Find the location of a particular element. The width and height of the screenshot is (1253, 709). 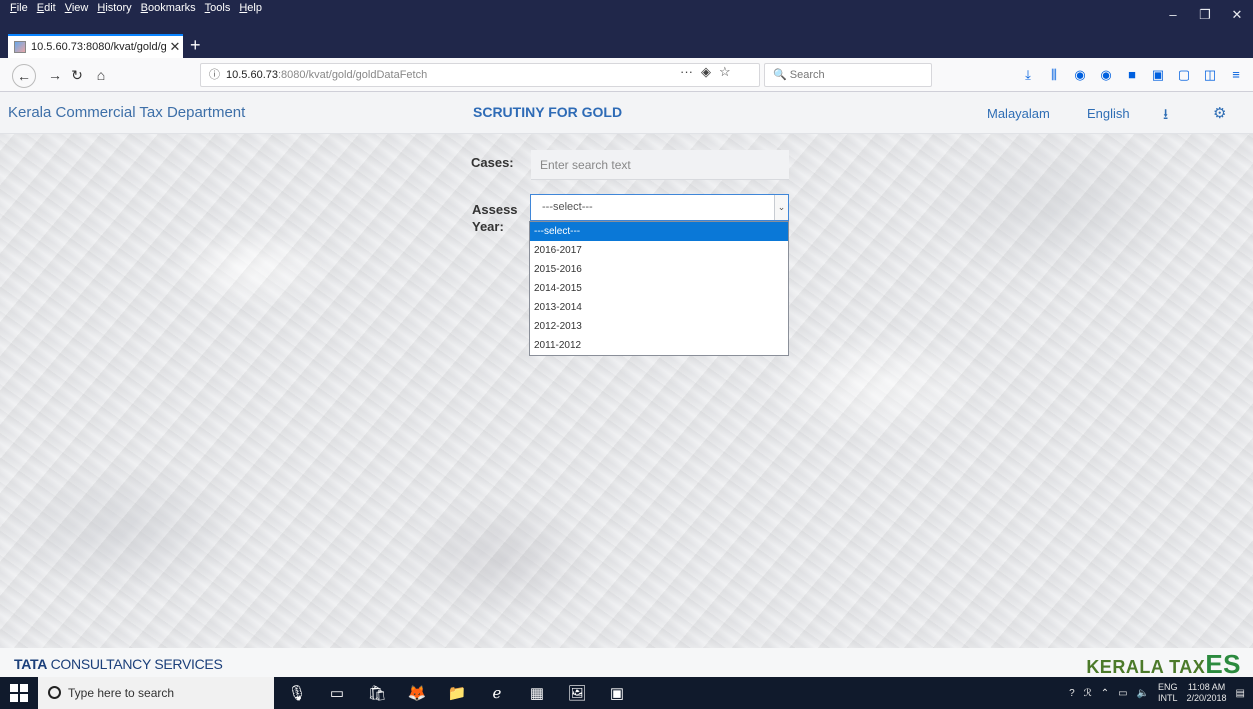

dropdown-option: 2014-2015 is located at coordinates (659, 288).